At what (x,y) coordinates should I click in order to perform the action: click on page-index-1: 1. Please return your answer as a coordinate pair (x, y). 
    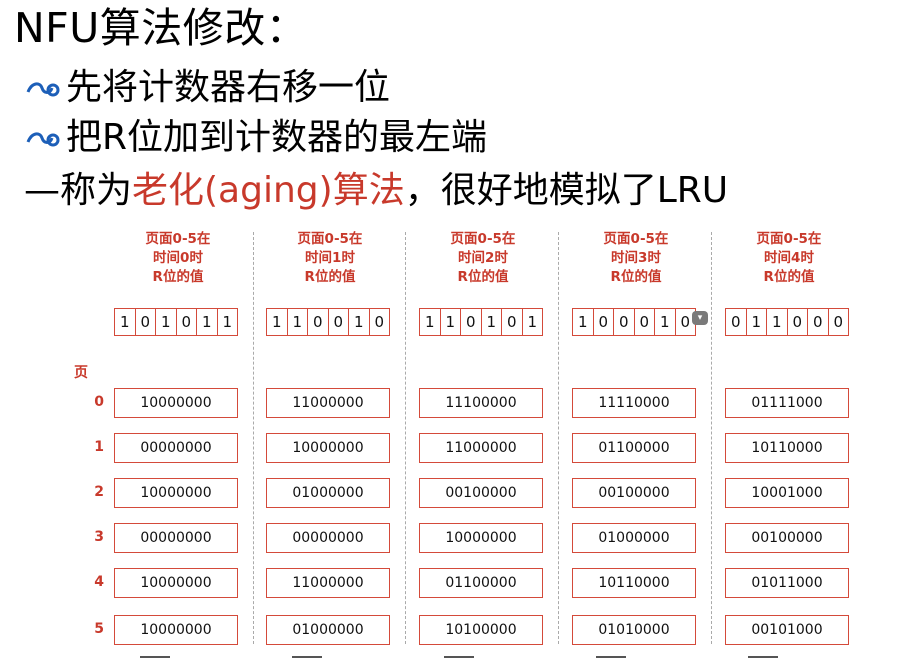
    Looking at the image, I should click on (99, 447).